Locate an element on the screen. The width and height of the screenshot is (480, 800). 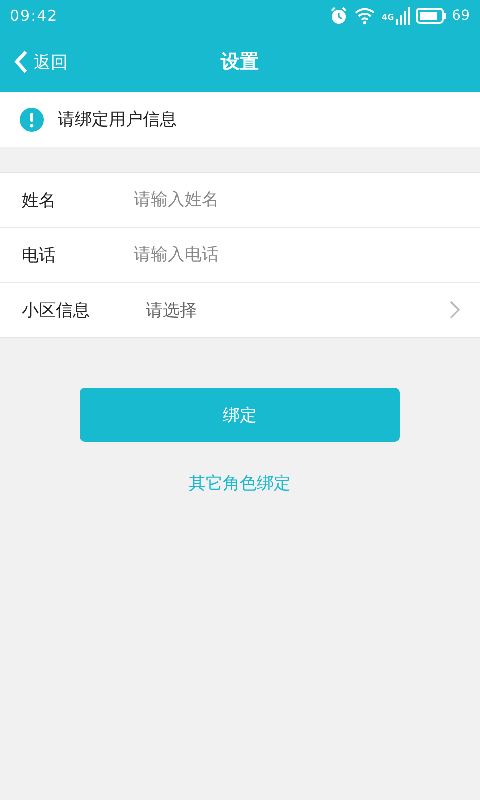
field-label: 电话 is located at coordinates (39, 255).